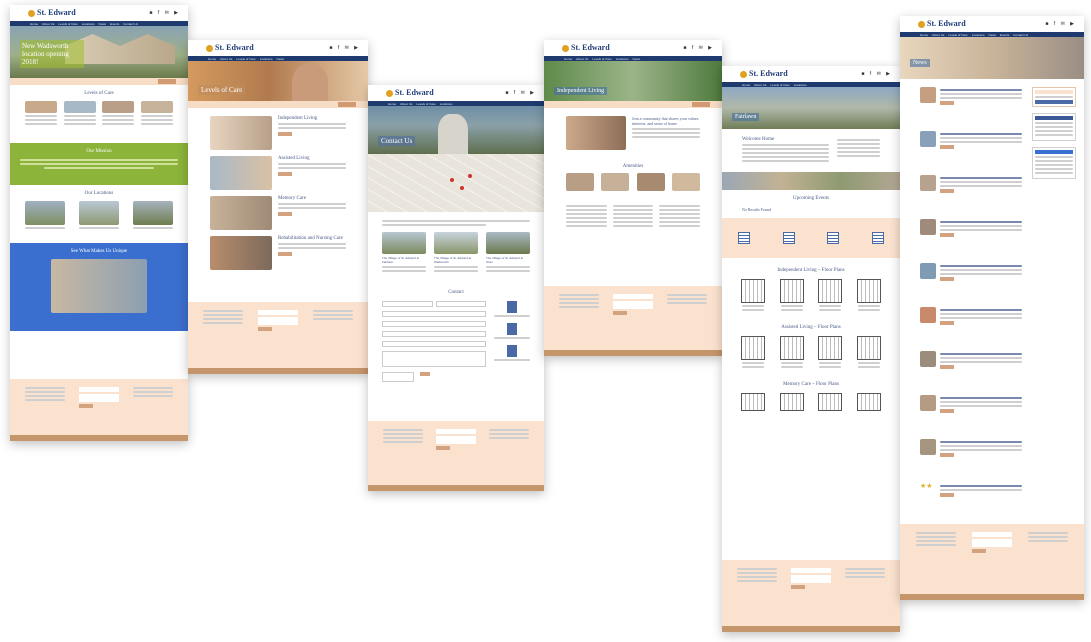  What do you see at coordinates (756, 209) in the screenshot?
I see `no-results: No Results Found` at bounding box center [756, 209].